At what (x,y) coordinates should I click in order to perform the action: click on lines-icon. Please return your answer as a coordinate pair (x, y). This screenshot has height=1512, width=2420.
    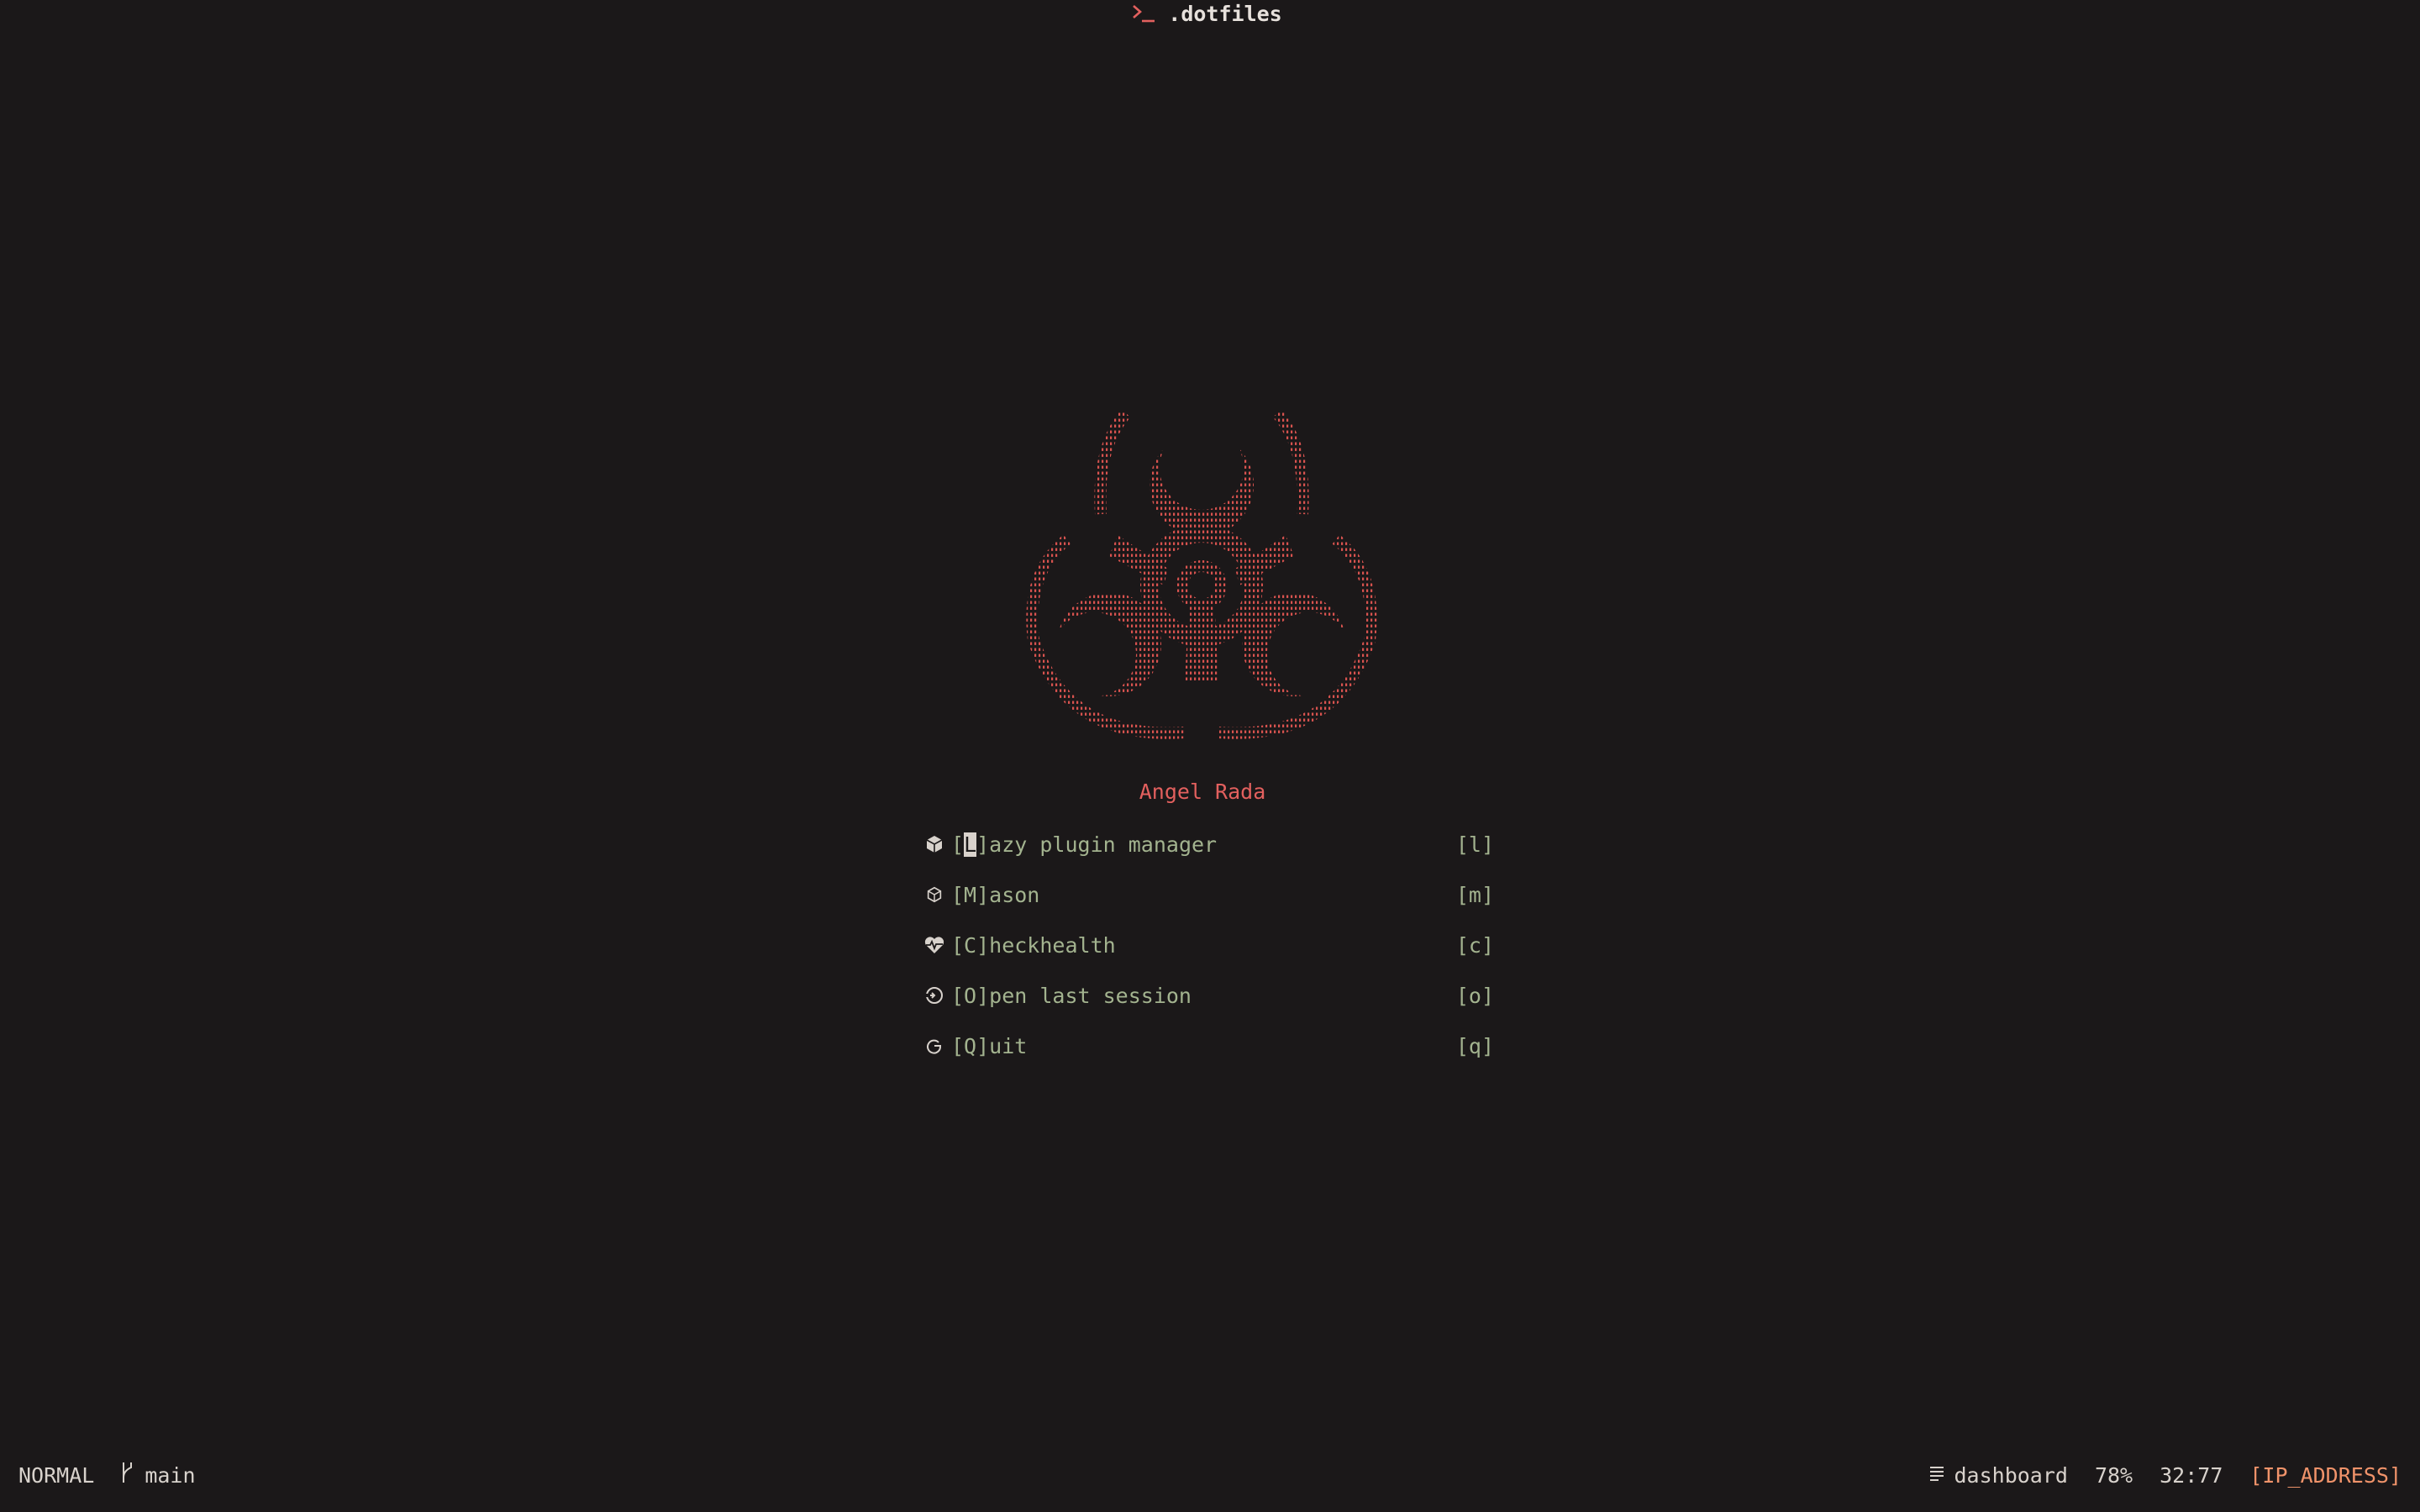
    Looking at the image, I should click on (1936, 1475).